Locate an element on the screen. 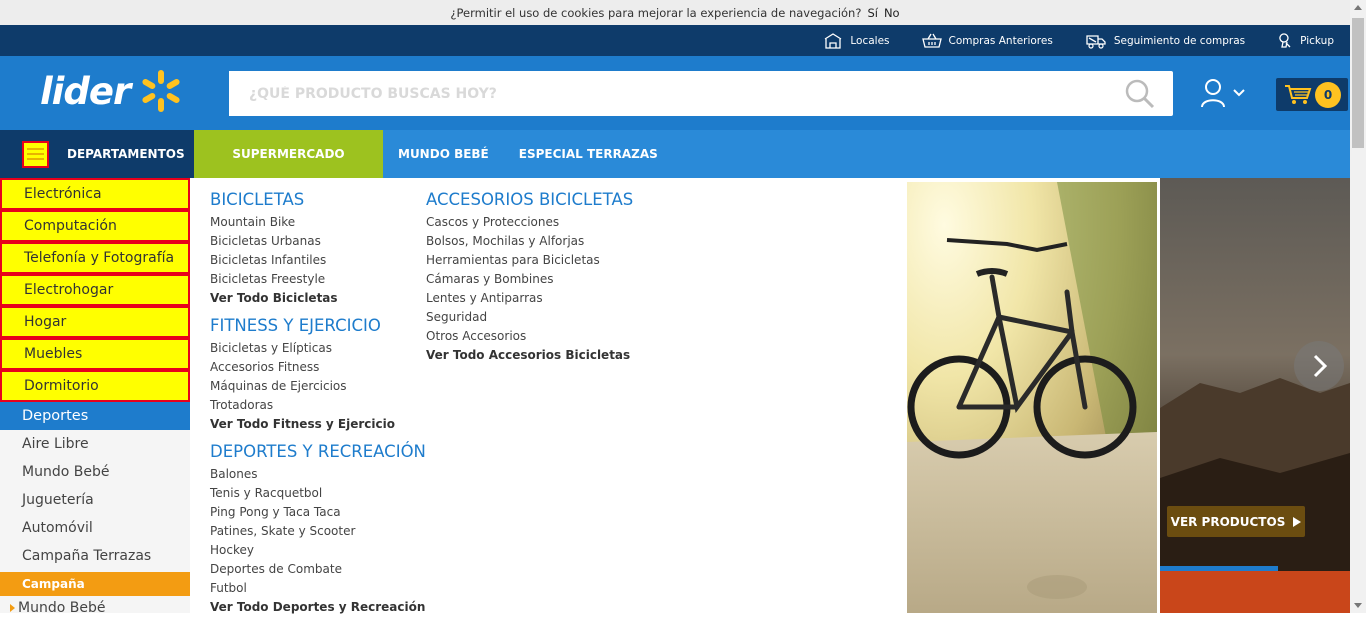  cart-count-badge: 0 is located at coordinates (1328, 95).